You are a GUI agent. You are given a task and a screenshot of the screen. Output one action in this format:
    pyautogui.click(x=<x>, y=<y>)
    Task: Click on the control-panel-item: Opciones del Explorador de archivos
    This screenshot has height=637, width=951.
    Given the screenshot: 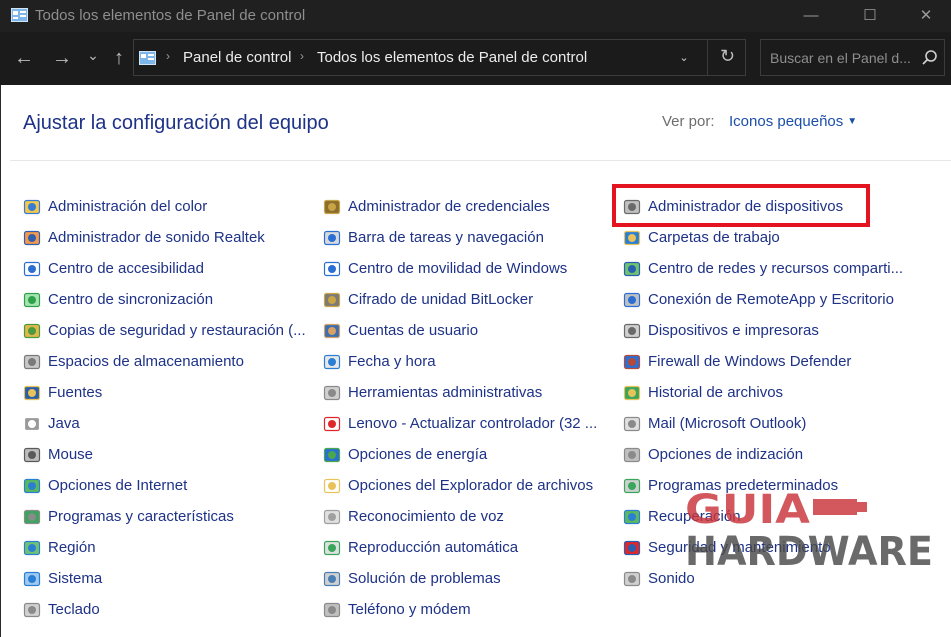 What is the action you would take?
    pyautogui.click(x=468, y=485)
    